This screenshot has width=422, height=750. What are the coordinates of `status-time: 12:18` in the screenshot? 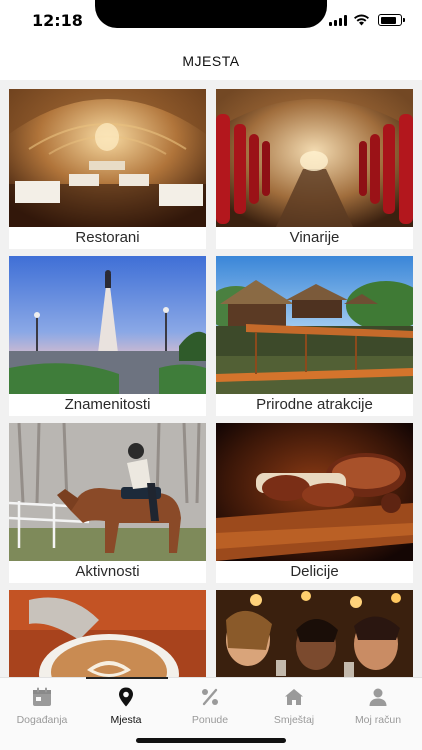 It's located at (57, 20).